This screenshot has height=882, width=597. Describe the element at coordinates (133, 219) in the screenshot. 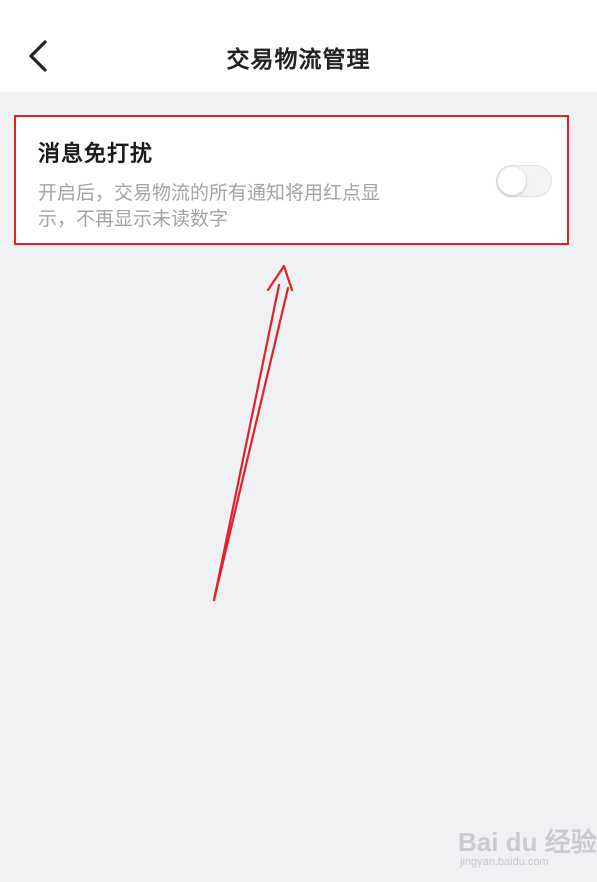

I see `setting-description-line-2: 示，不再显示未读数字` at that location.